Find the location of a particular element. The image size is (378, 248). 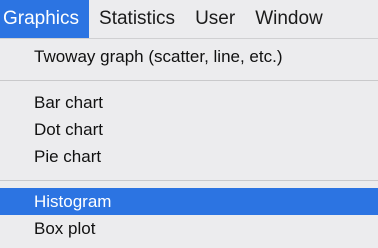

menu-item-dot-chart: Dot chart is located at coordinates (189, 129).